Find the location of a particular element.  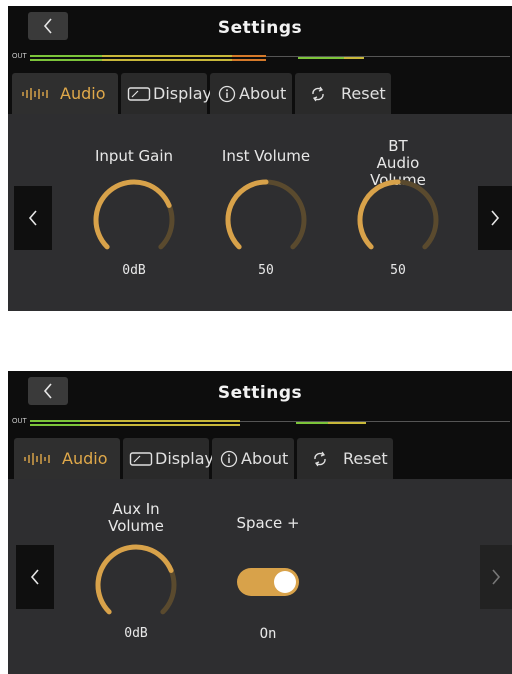

knob-input-gain: Input Gain 0dB is located at coordinates (134, 209).